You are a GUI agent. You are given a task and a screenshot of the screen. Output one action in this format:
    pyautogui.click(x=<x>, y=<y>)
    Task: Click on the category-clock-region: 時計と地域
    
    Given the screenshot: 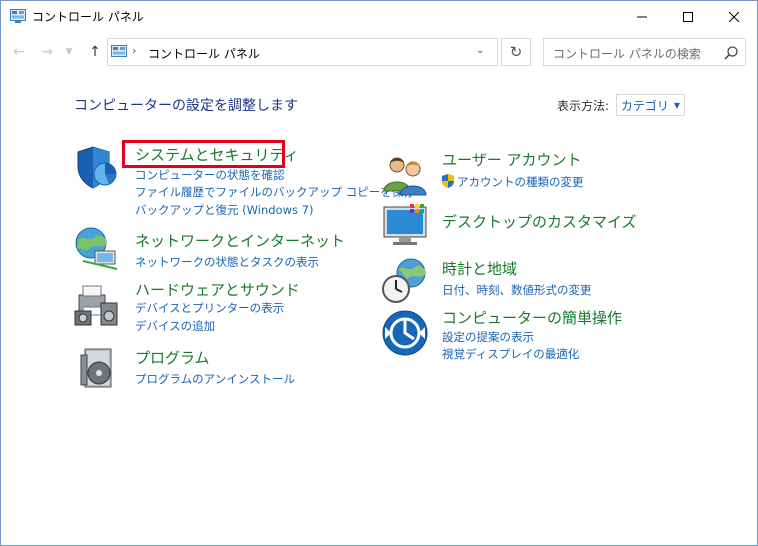 What is the action you would take?
    pyautogui.click(x=479, y=268)
    